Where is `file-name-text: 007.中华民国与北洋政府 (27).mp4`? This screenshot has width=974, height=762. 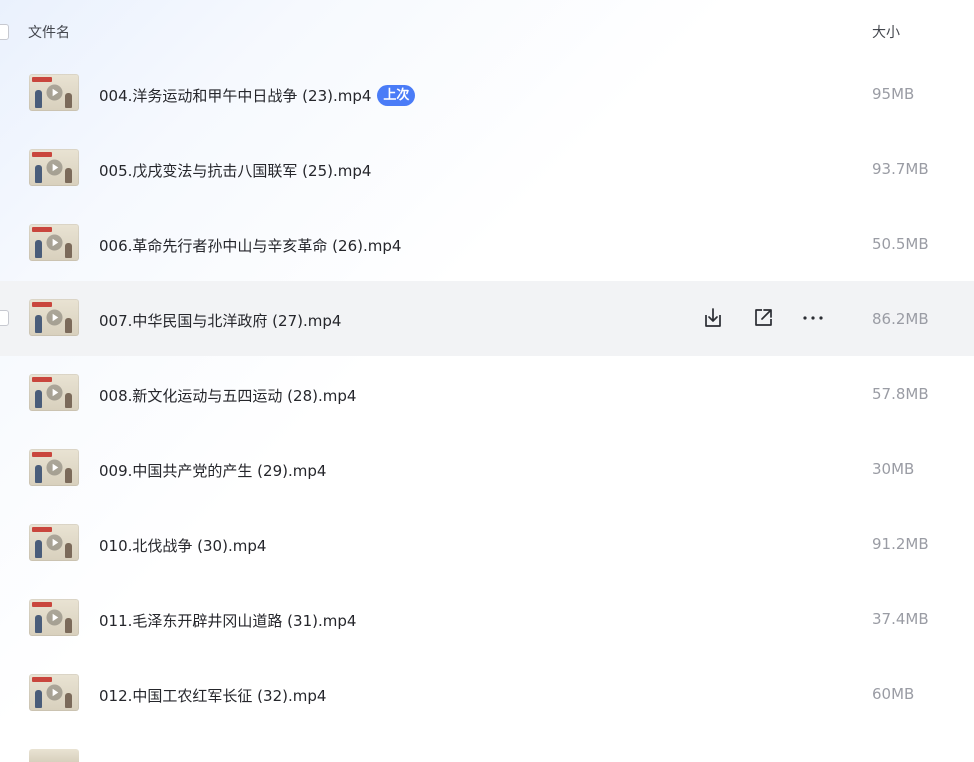
file-name-text: 007.中华民国与北洋政府 (27).mp4 is located at coordinates (220, 321).